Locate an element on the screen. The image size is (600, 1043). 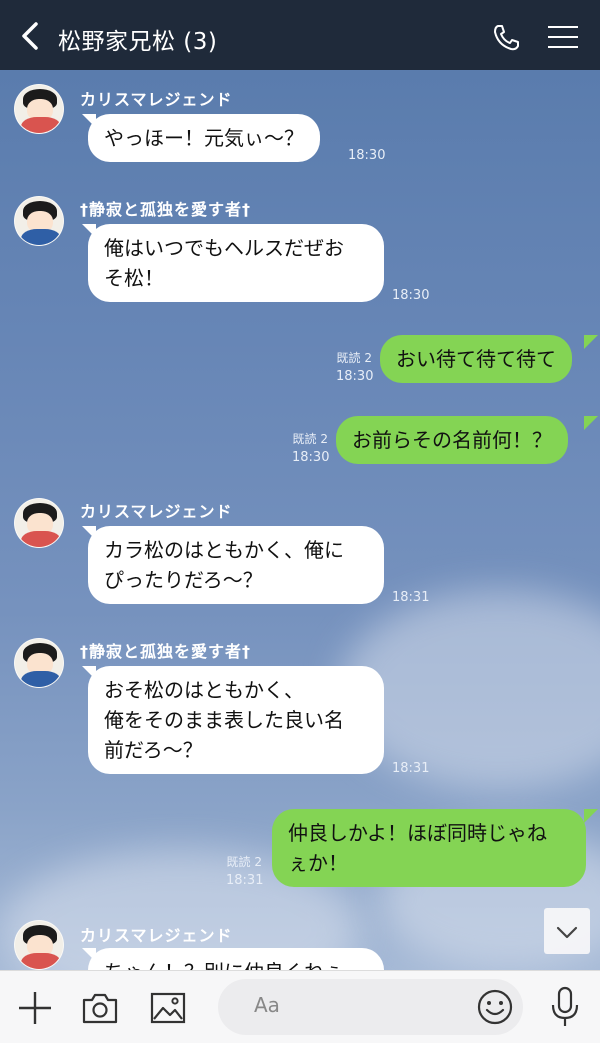
message-text: おそ松のはともかく、 is located at coordinates (204, 690).